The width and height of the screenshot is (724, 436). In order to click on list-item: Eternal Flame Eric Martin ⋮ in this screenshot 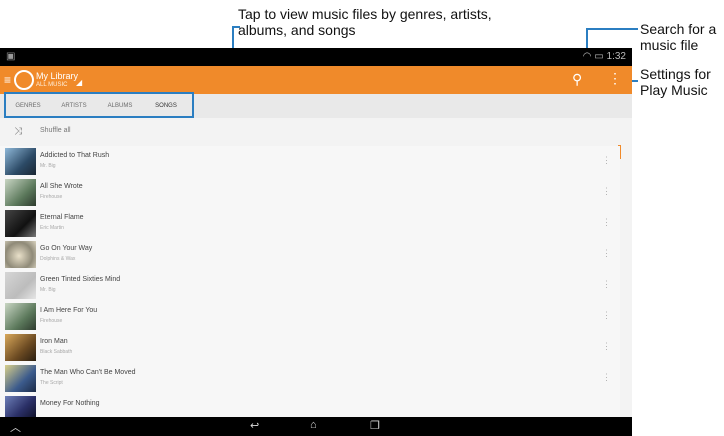, I will do `click(310, 224)`.